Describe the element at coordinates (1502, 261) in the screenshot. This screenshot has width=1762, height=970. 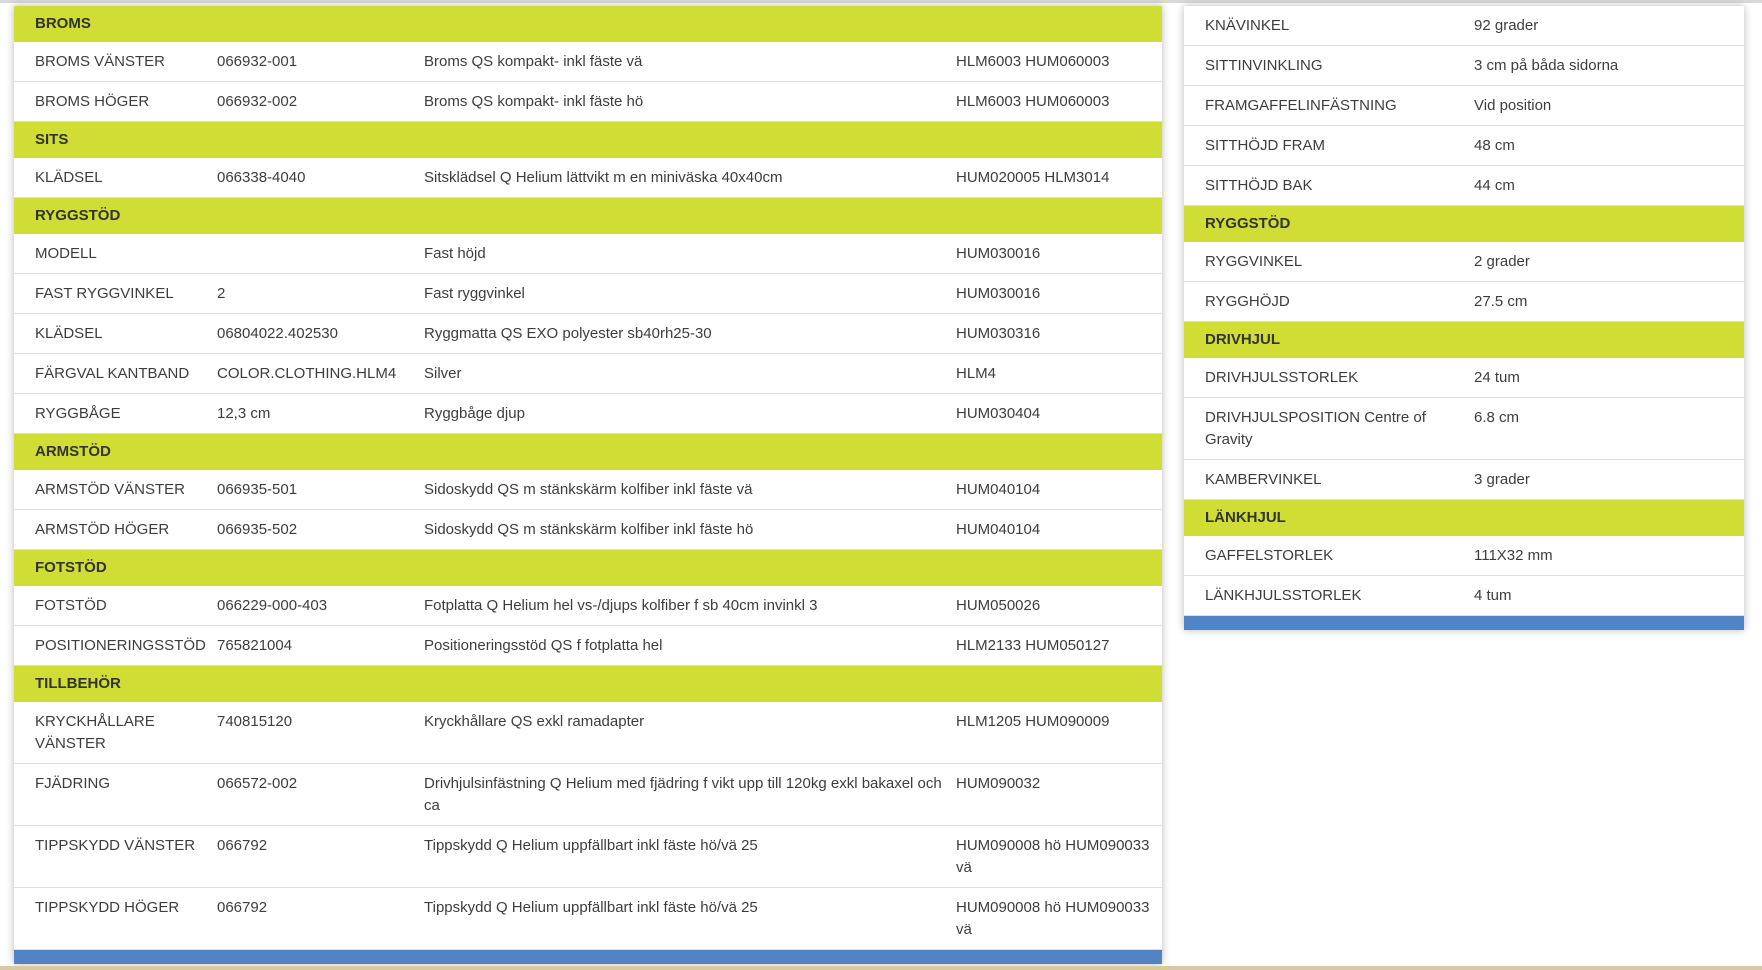
I see `row-value: 2 grader` at that location.